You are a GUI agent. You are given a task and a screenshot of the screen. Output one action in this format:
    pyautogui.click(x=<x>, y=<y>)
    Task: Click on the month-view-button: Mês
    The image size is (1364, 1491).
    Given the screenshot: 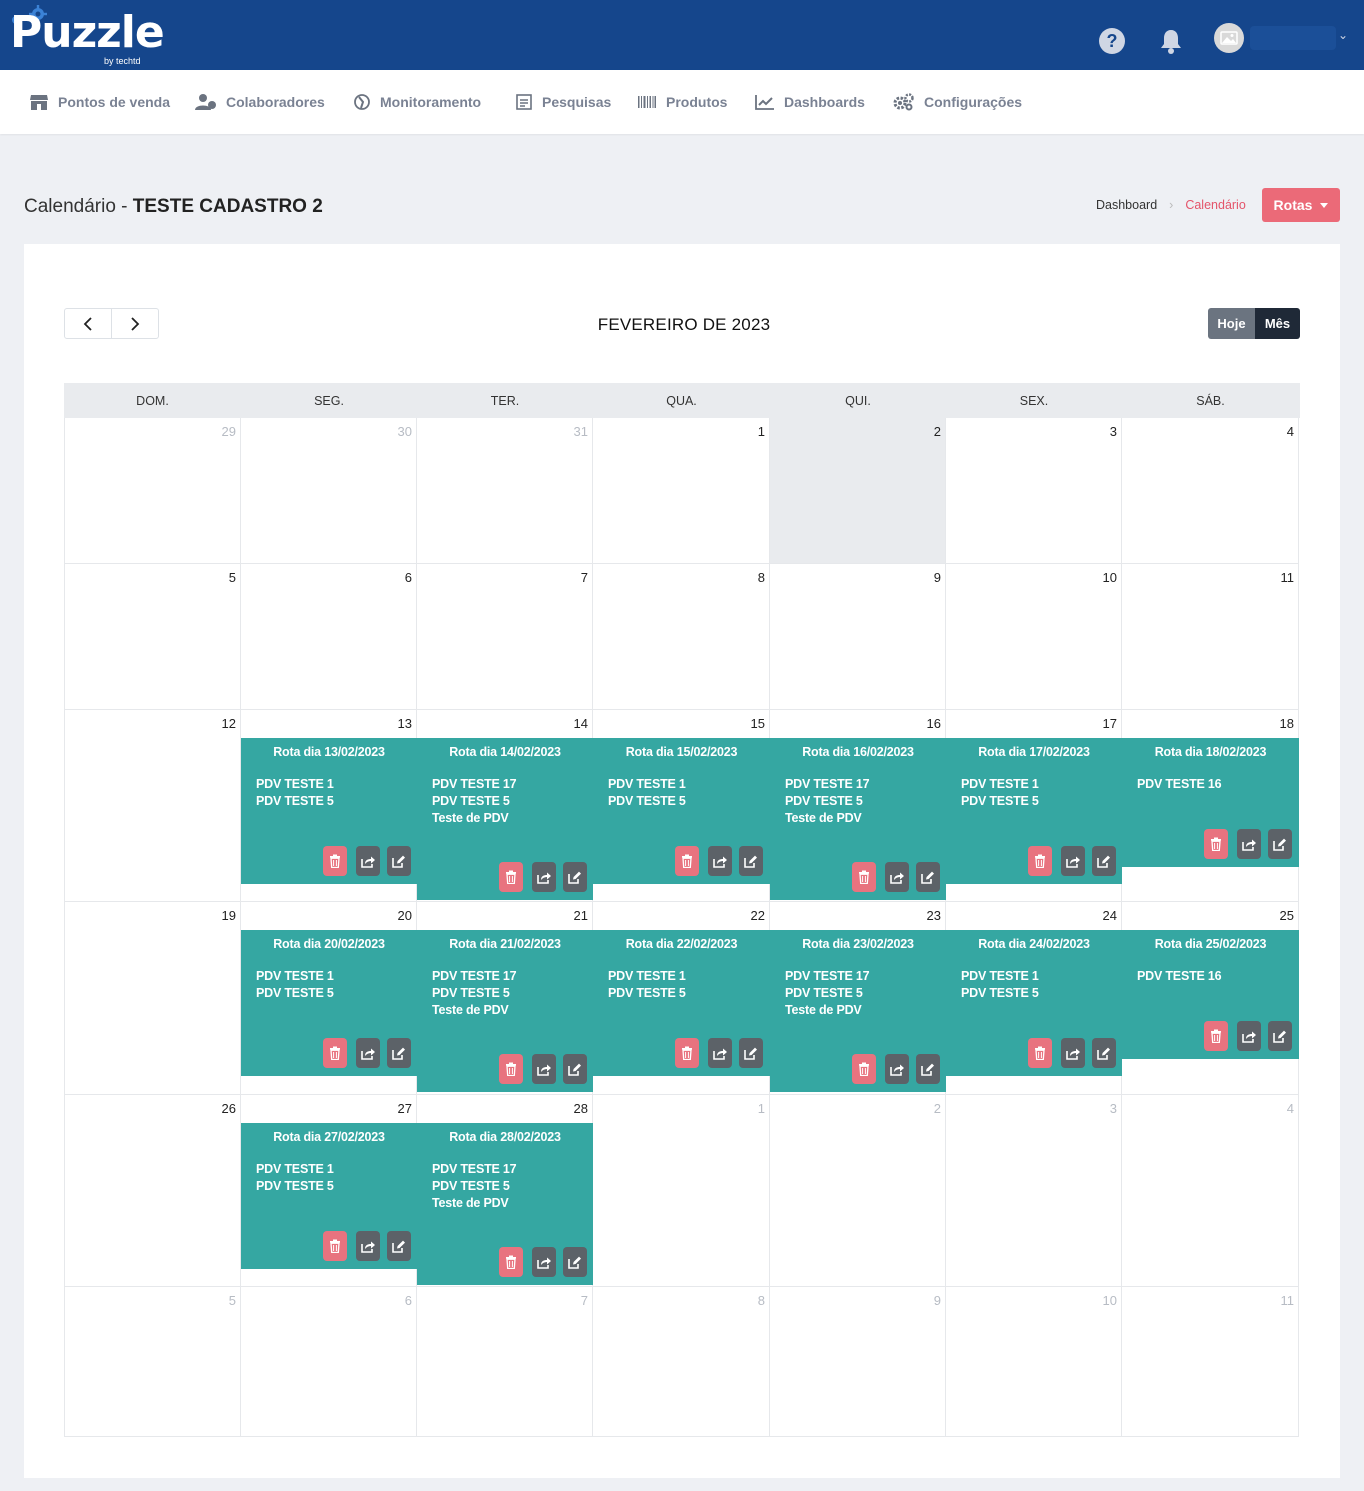 What is the action you would take?
    pyautogui.click(x=1277, y=323)
    